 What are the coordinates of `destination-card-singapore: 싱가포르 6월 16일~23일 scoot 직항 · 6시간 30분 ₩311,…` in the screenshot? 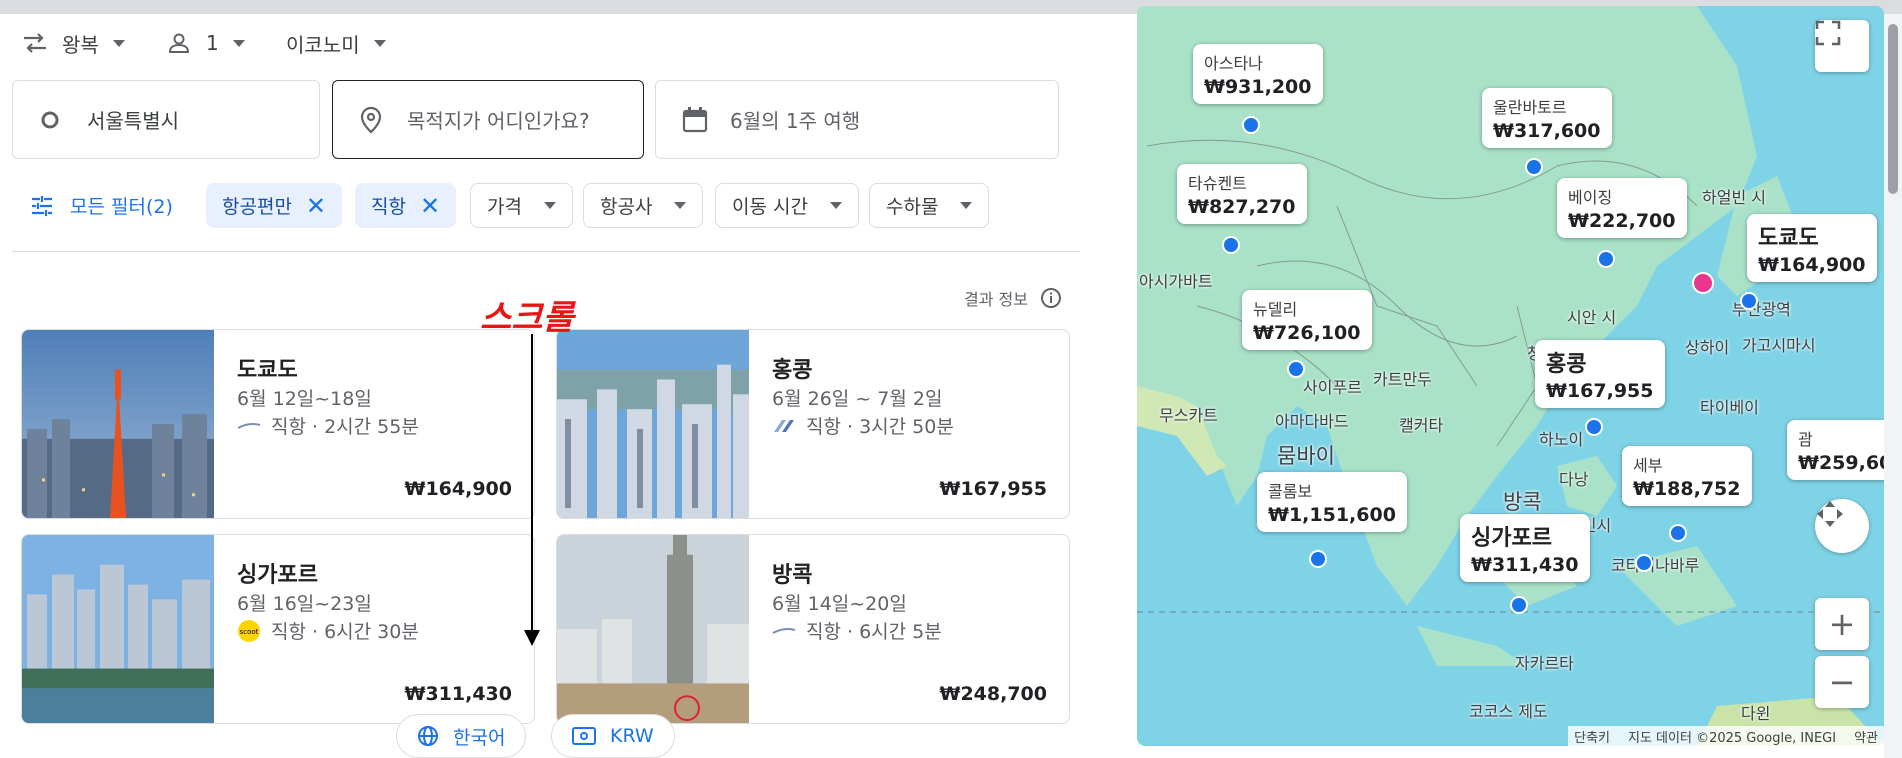 It's located at (278, 629).